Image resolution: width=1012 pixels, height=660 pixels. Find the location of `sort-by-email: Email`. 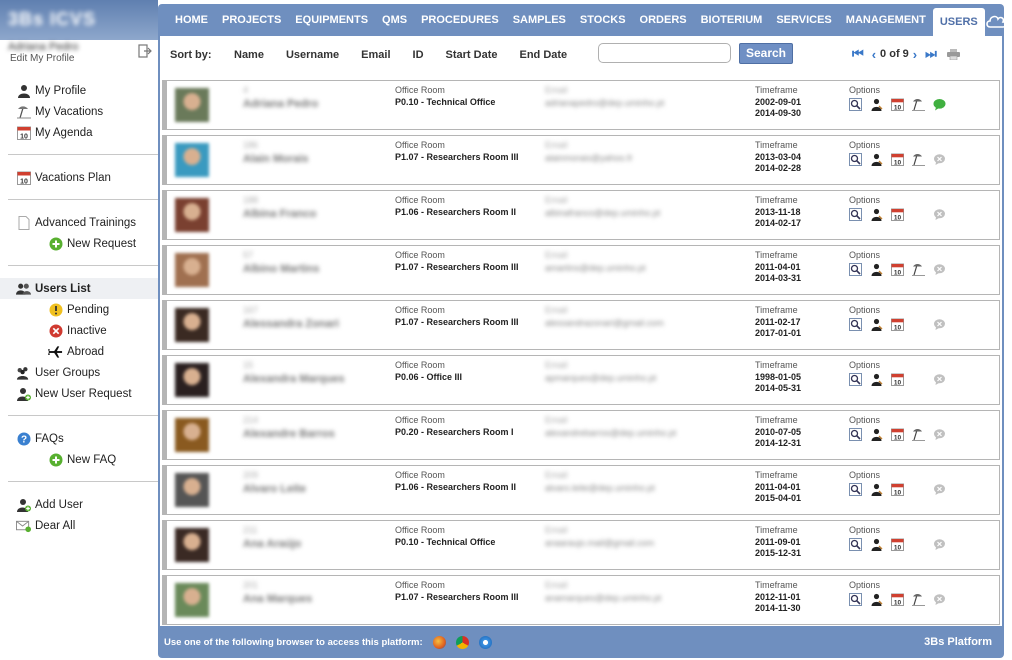

sort-by-email: Email is located at coordinates (375, 55).